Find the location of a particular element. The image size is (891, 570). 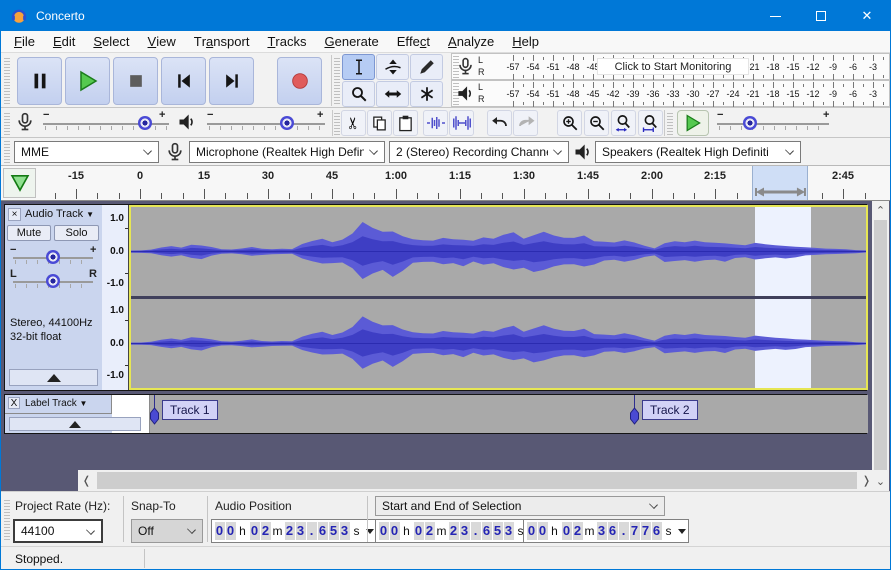

audio-position-field: 00h02m23.653s is located at coordinates (294, 531).